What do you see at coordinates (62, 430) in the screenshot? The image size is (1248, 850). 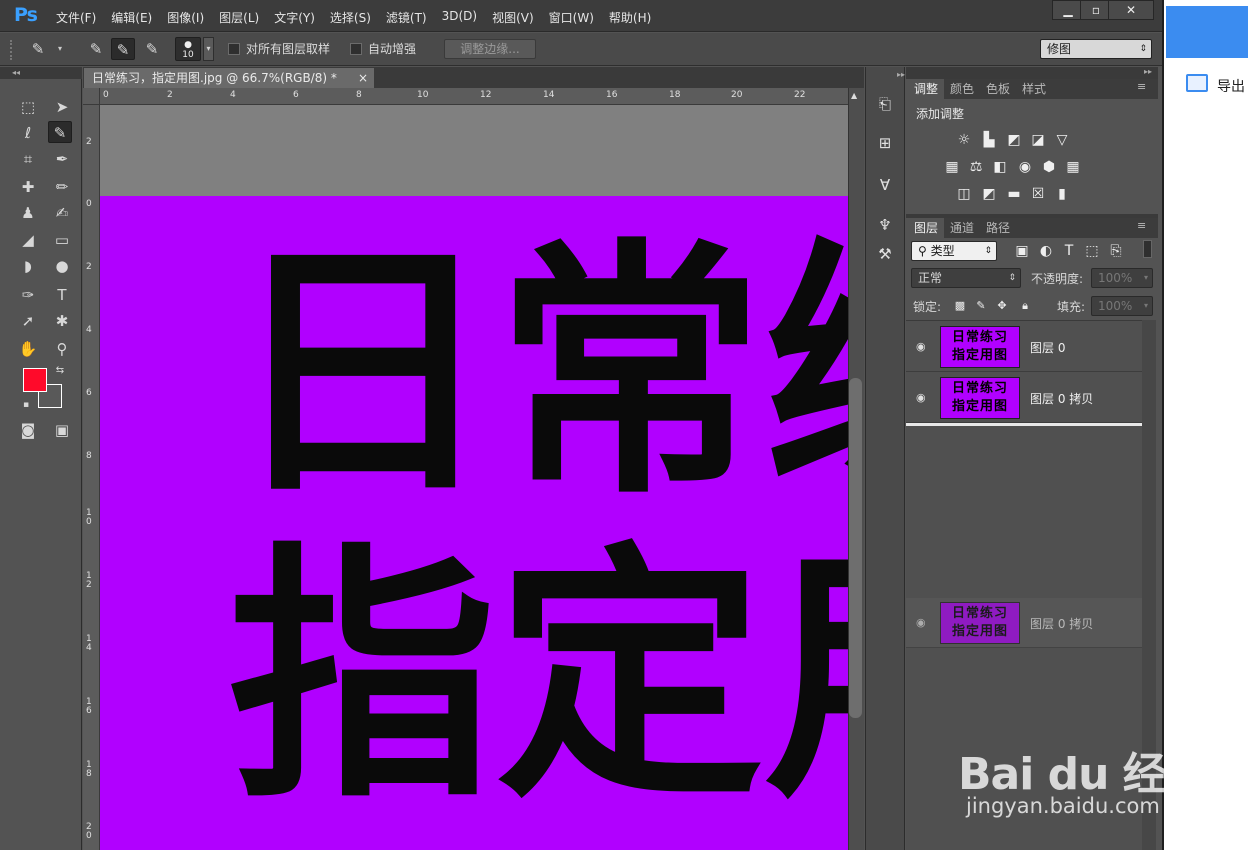 I see `screen-mode-icon: ▣` at bounding box center [62, 430].